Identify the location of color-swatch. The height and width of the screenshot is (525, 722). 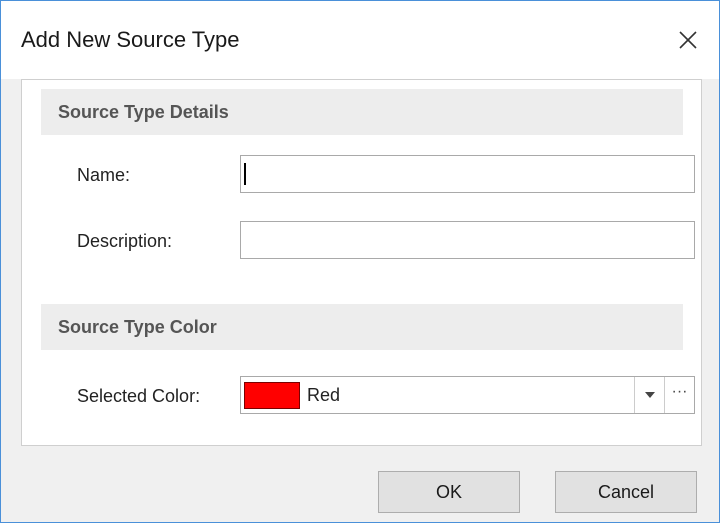
(272, 395).